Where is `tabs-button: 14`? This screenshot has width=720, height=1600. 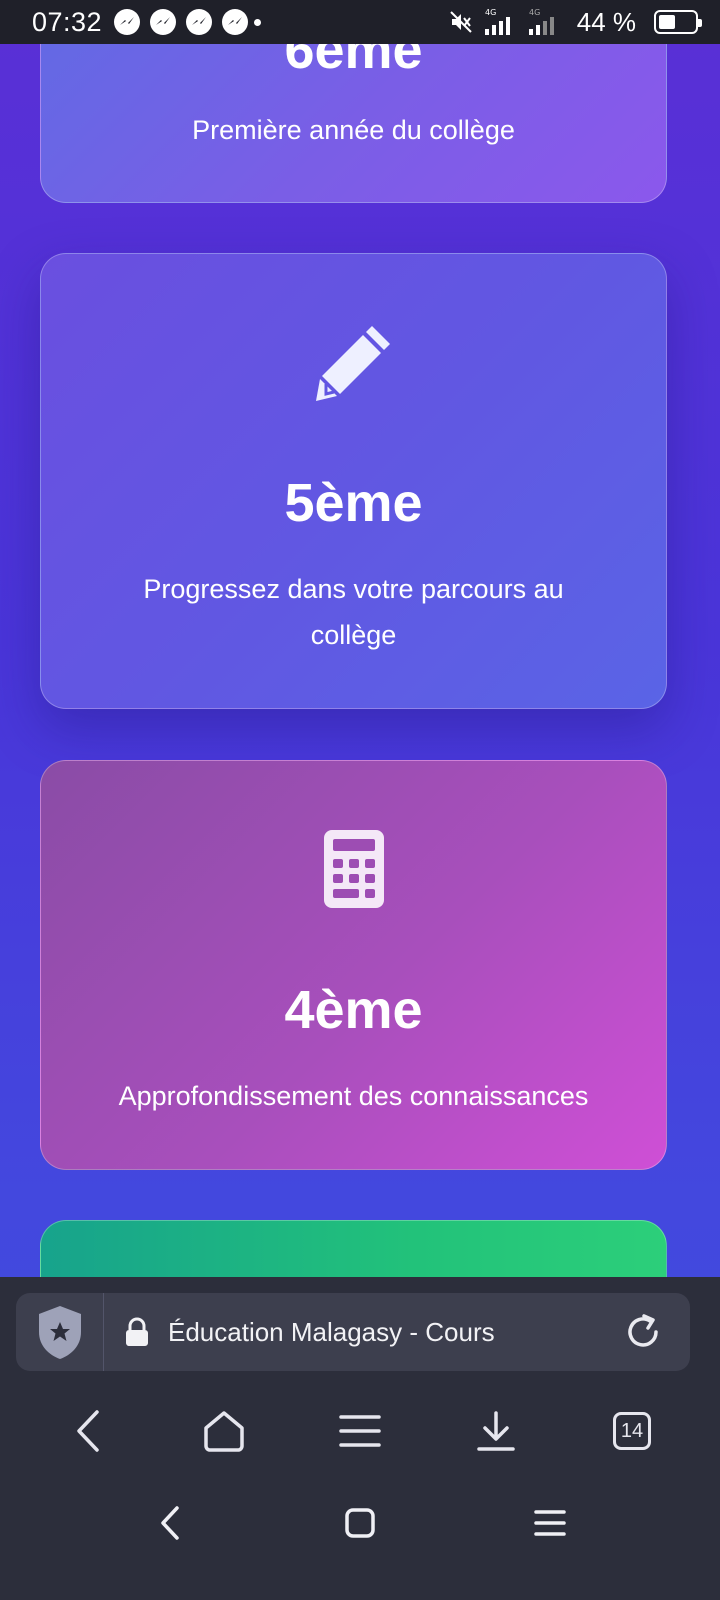
tabs-button: 14 is located at coordinates (632, 1431).